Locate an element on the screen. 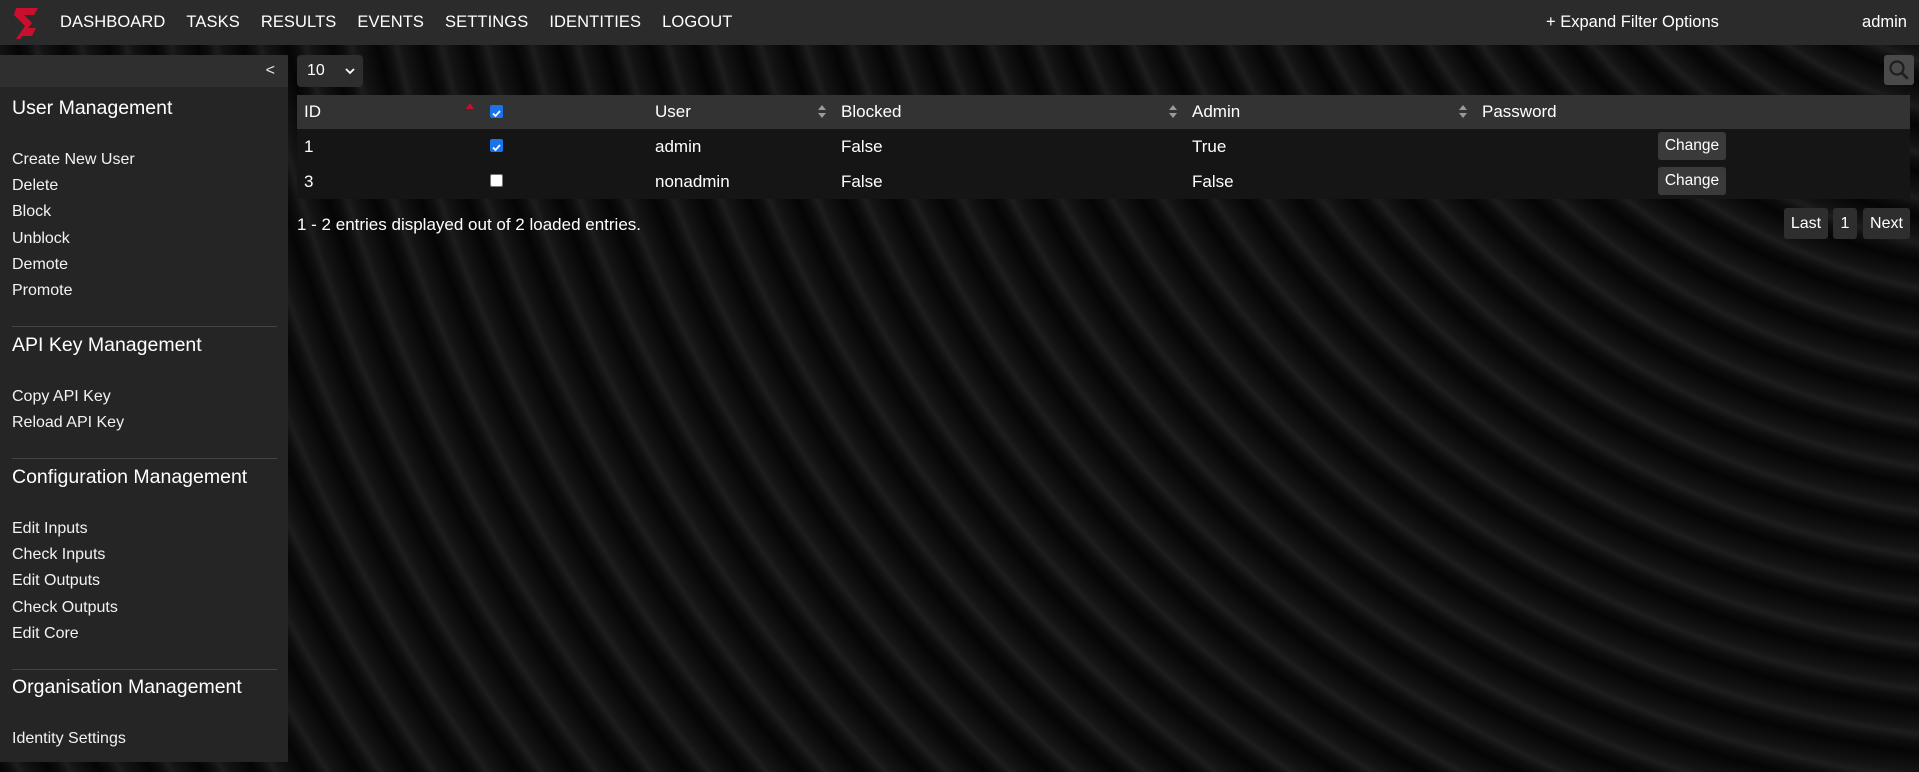 This screenshot has width=1919, height=772. search-button is located at coordinates (1899, 70).